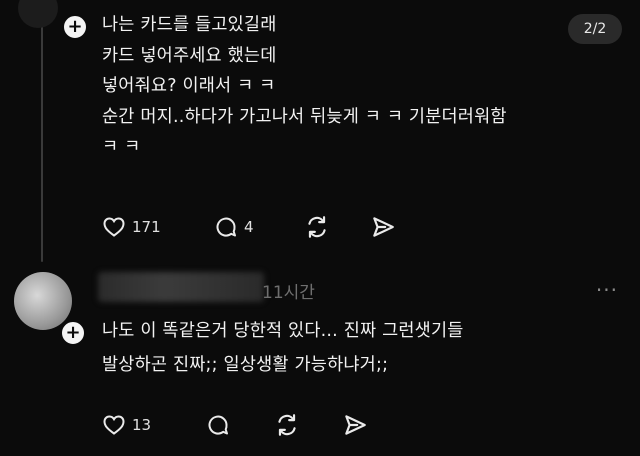 This screenshot has height=456, width=640. Describe the element at coordinates (38, 14) in the screenshot. I see `avatar` at that location.